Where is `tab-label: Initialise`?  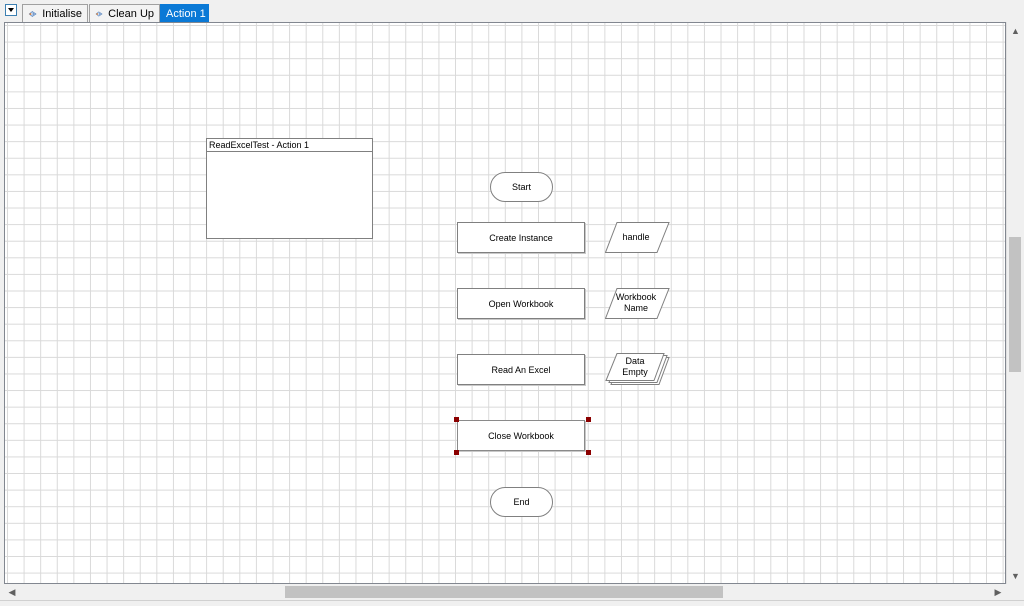 tab-label: Initialise is located at coordinates (62, 13).